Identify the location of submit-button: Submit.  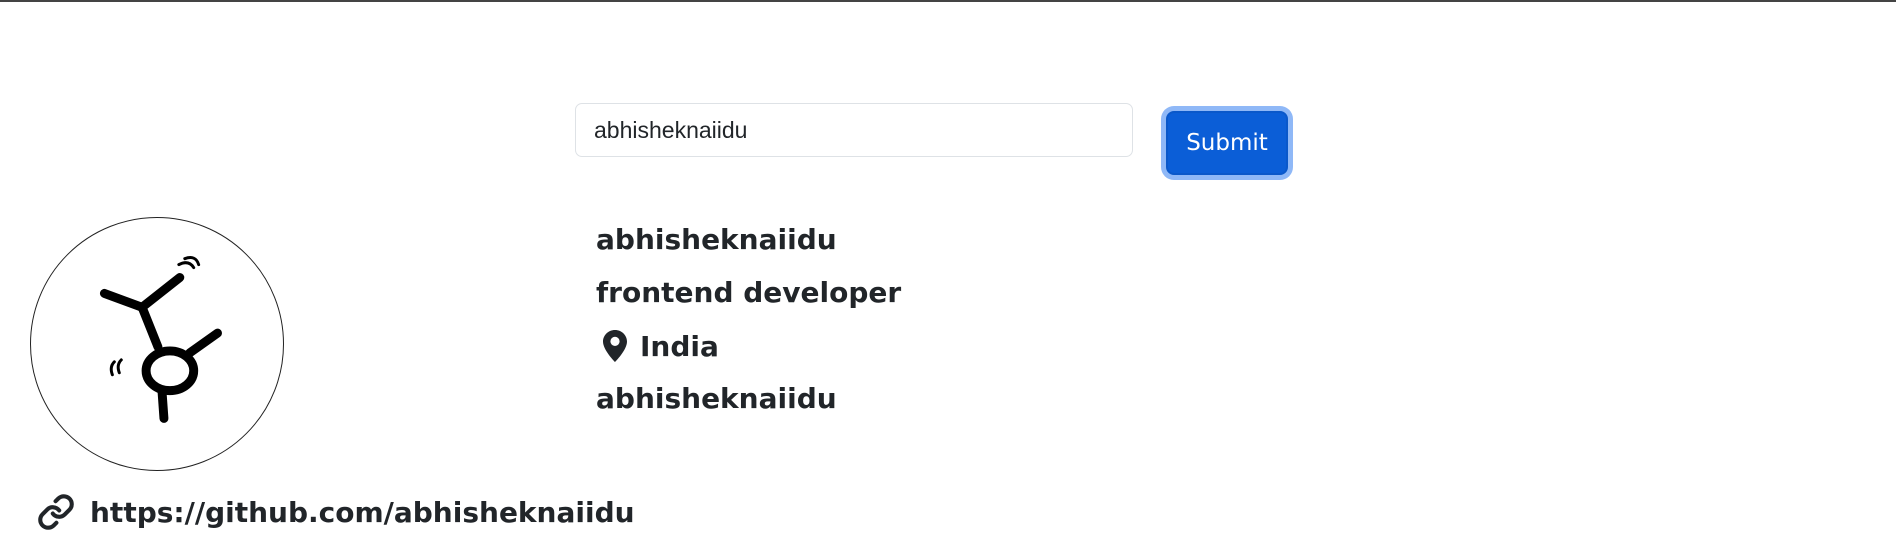
(1227, 143).